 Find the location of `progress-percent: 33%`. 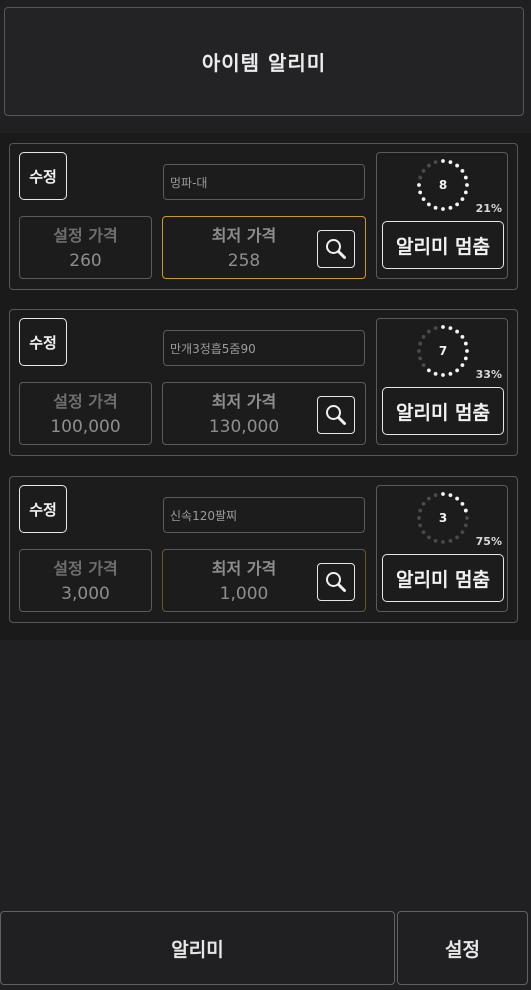

progress-percent: 33% is located at coordinates (488, 374).